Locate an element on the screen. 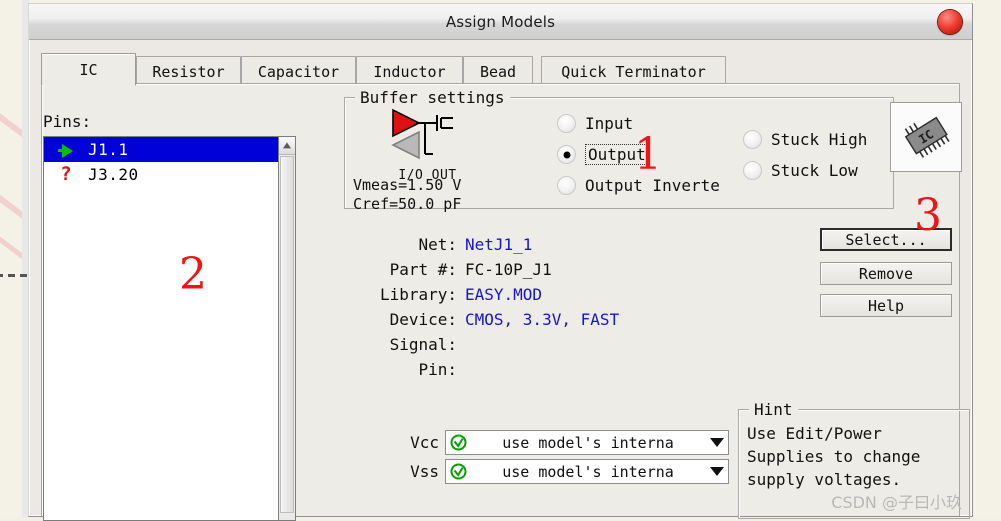  radio-stuck-high: Stuck High is located at coordinates (805, 139).